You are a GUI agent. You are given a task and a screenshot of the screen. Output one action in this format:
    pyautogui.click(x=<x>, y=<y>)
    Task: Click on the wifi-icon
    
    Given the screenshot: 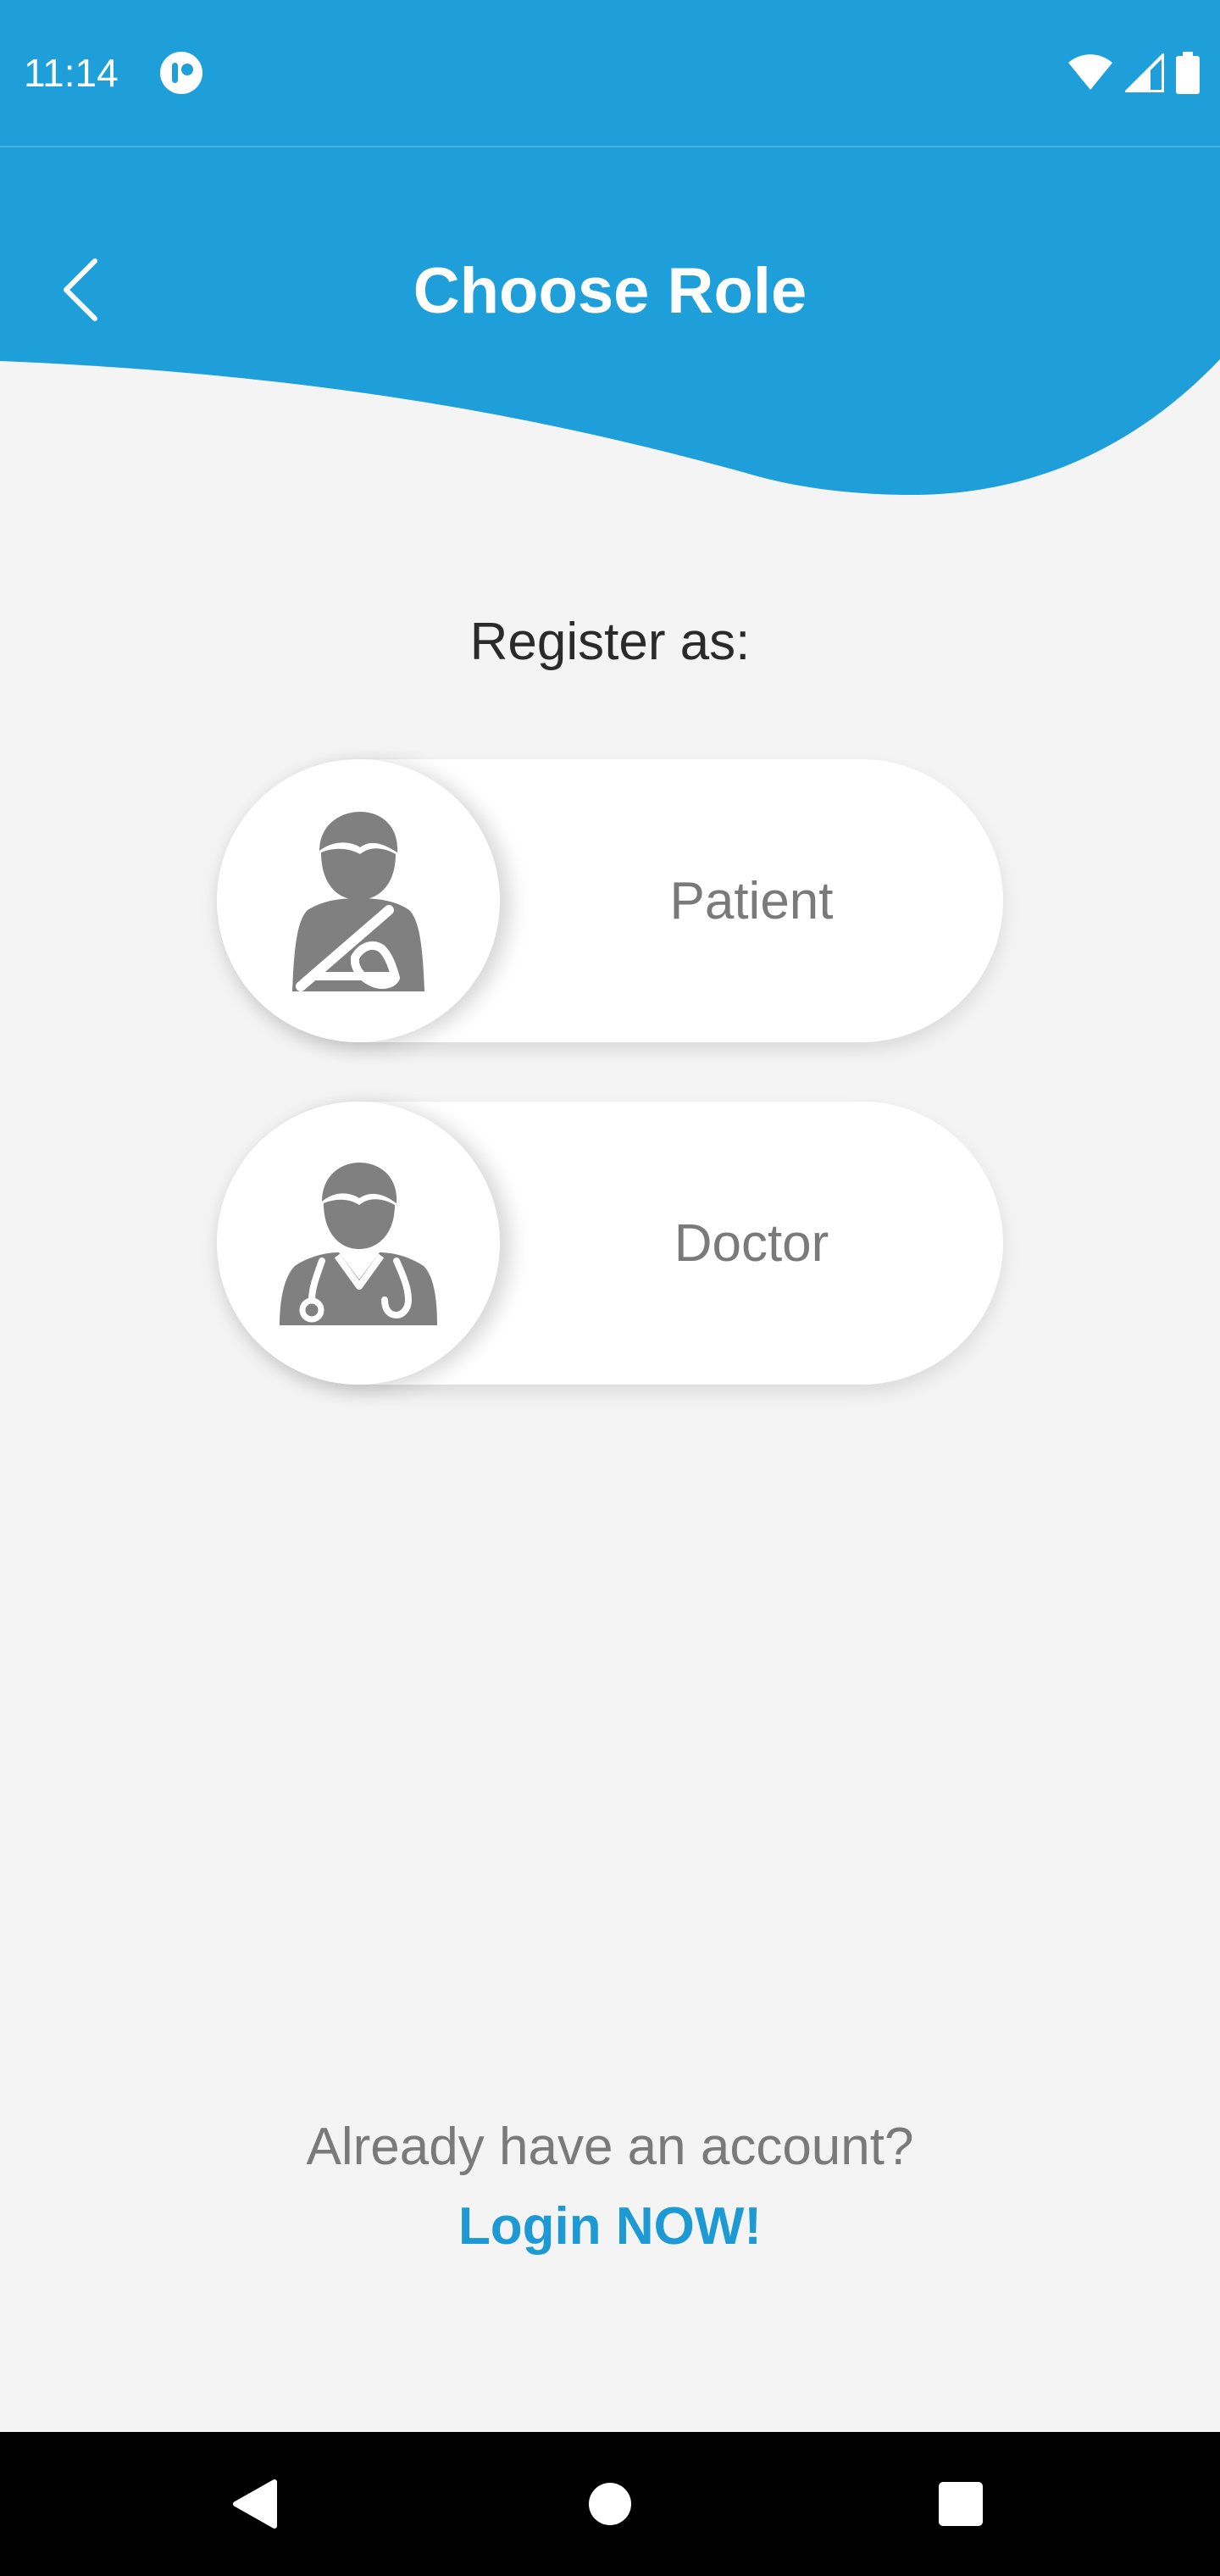 What is the action you would take?
    pyautogui.click(x=1090, y=72)
    